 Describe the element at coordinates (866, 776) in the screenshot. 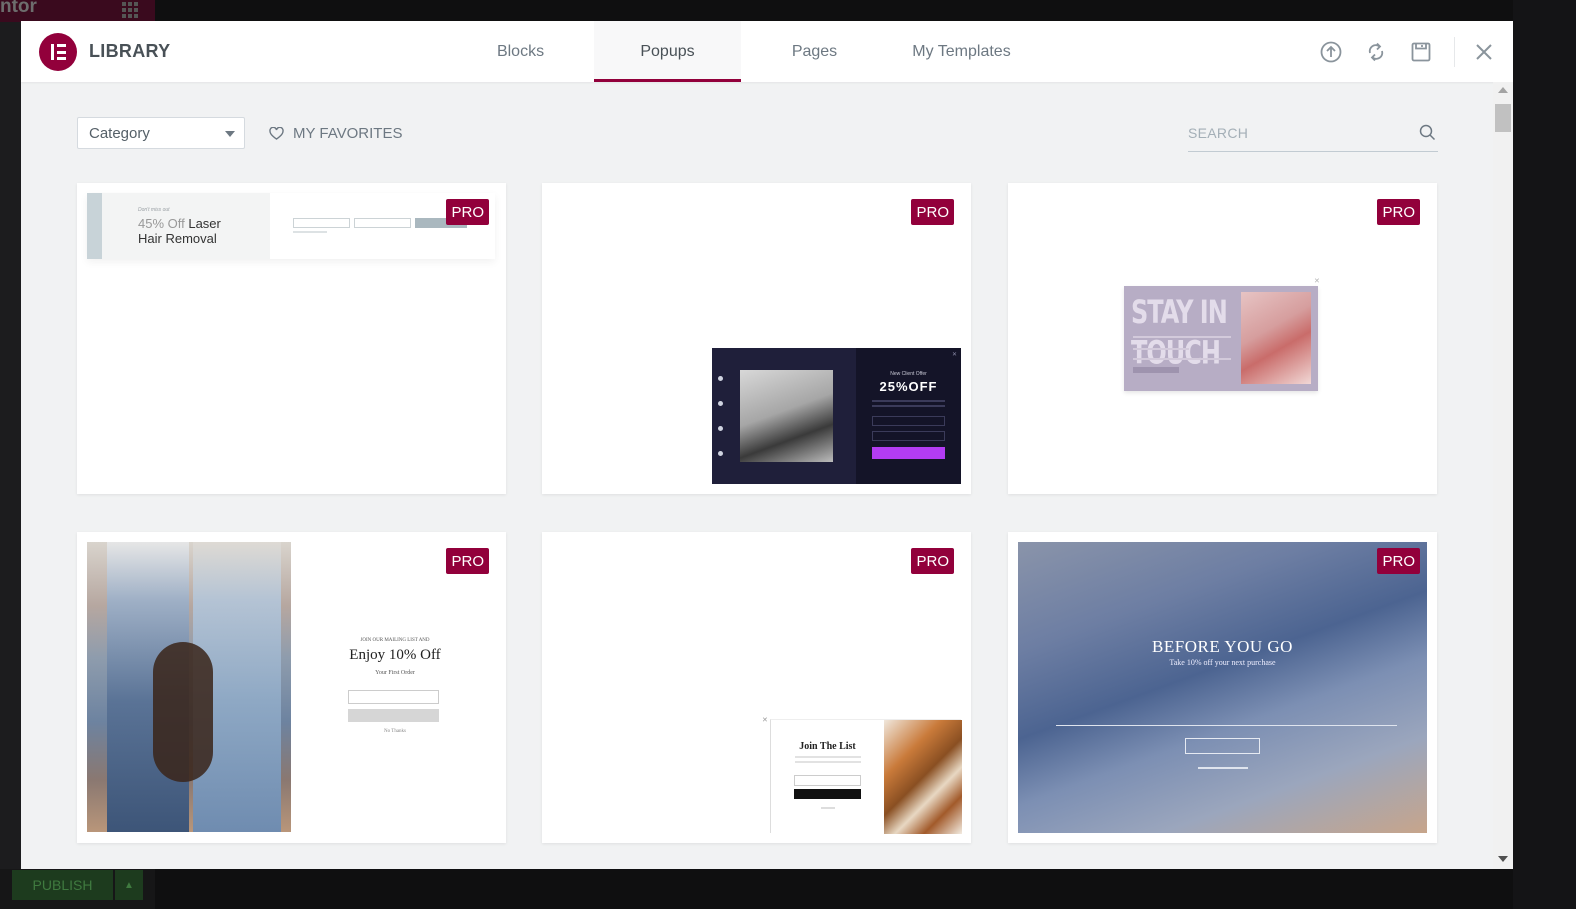

I see `template-preview: Join The List` at that location.